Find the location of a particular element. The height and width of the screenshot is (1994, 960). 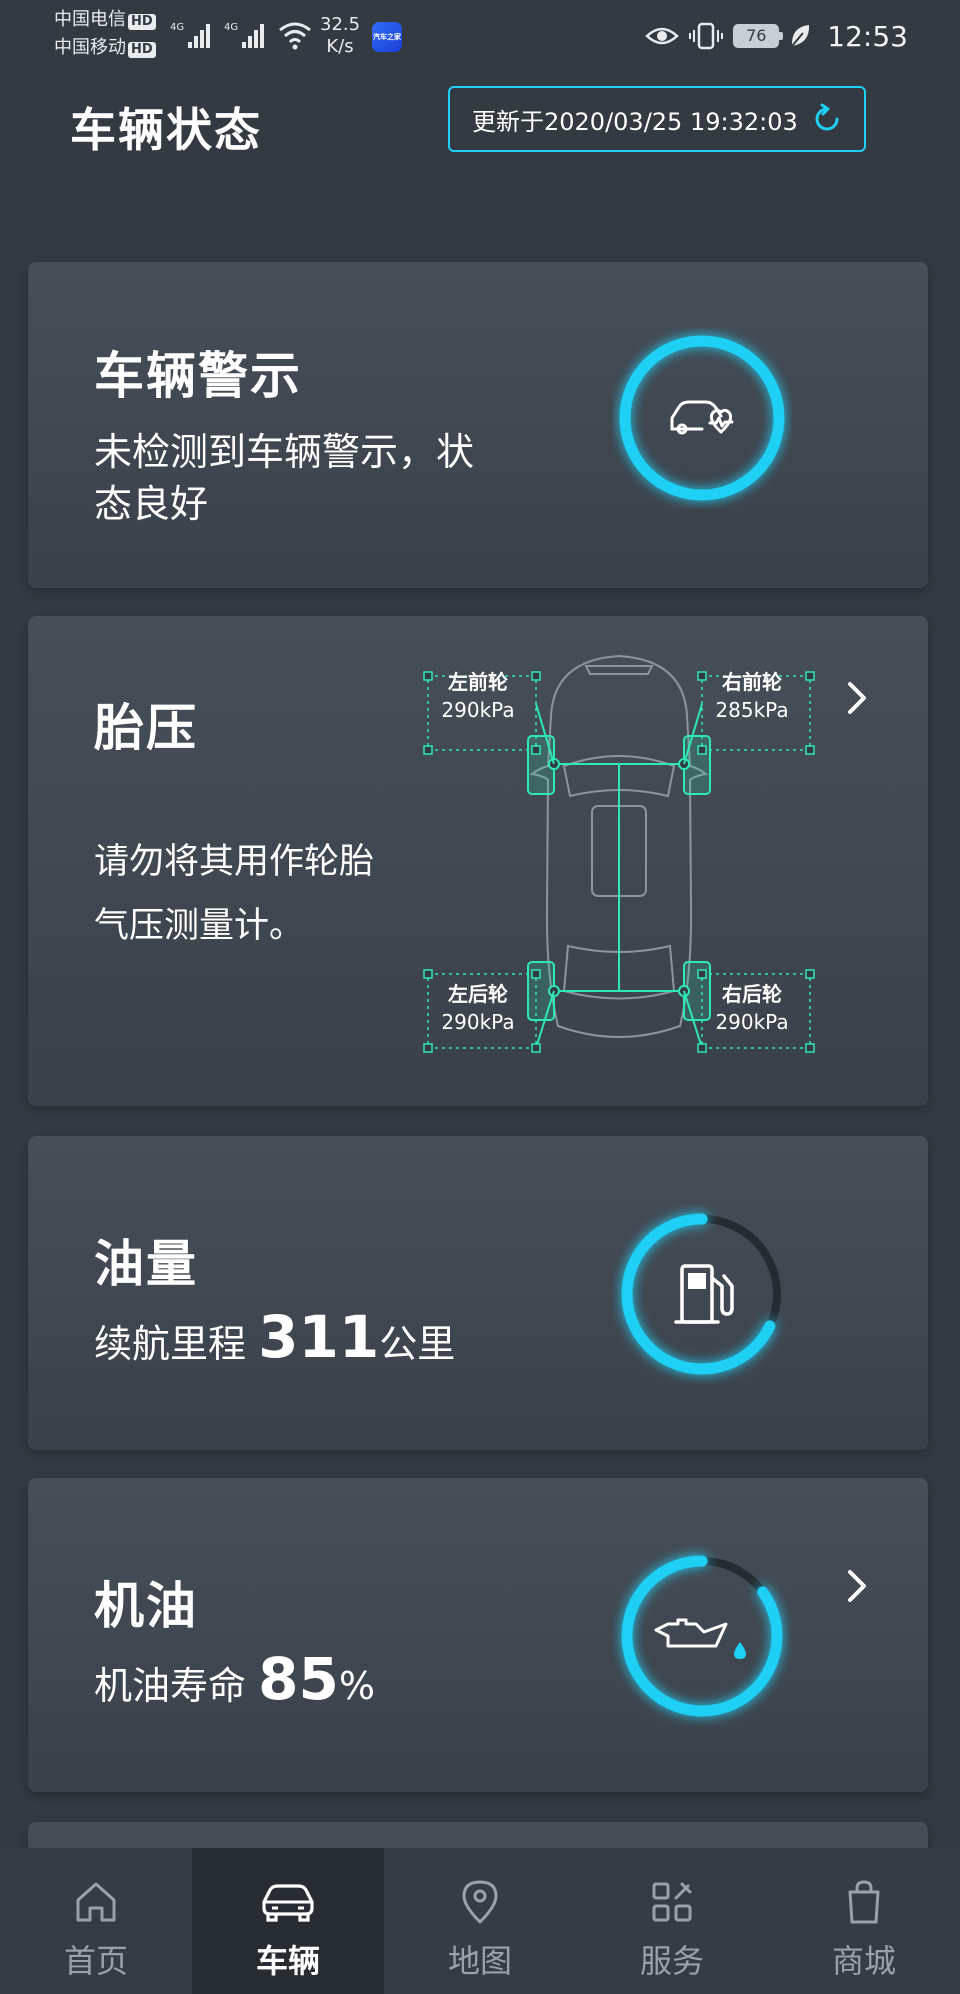

wifi-icon is located at coordinates (295, 36).